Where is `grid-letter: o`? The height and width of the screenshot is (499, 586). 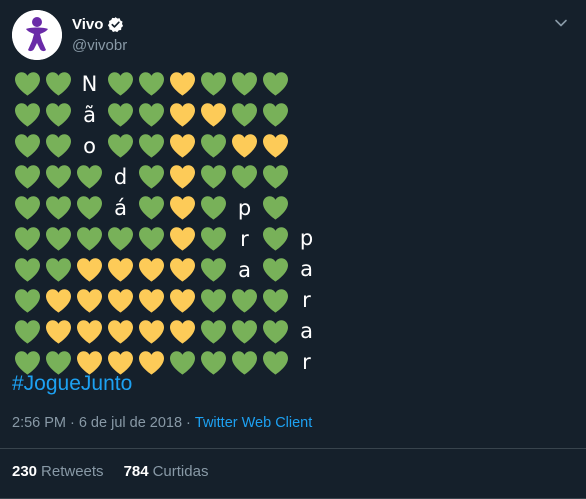 grid-letter: o is located at coordinates (89, 145).